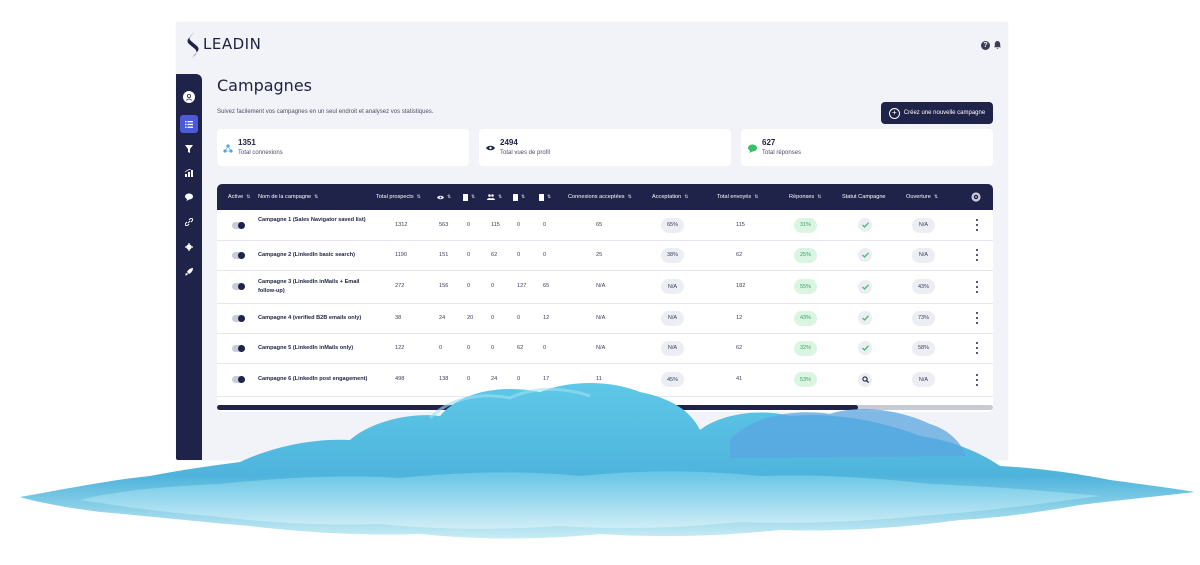  What do you see at coordinates (537, 407) in the screenshot?
I see `scrollbar-thumb` at bounding box center [537, 407].